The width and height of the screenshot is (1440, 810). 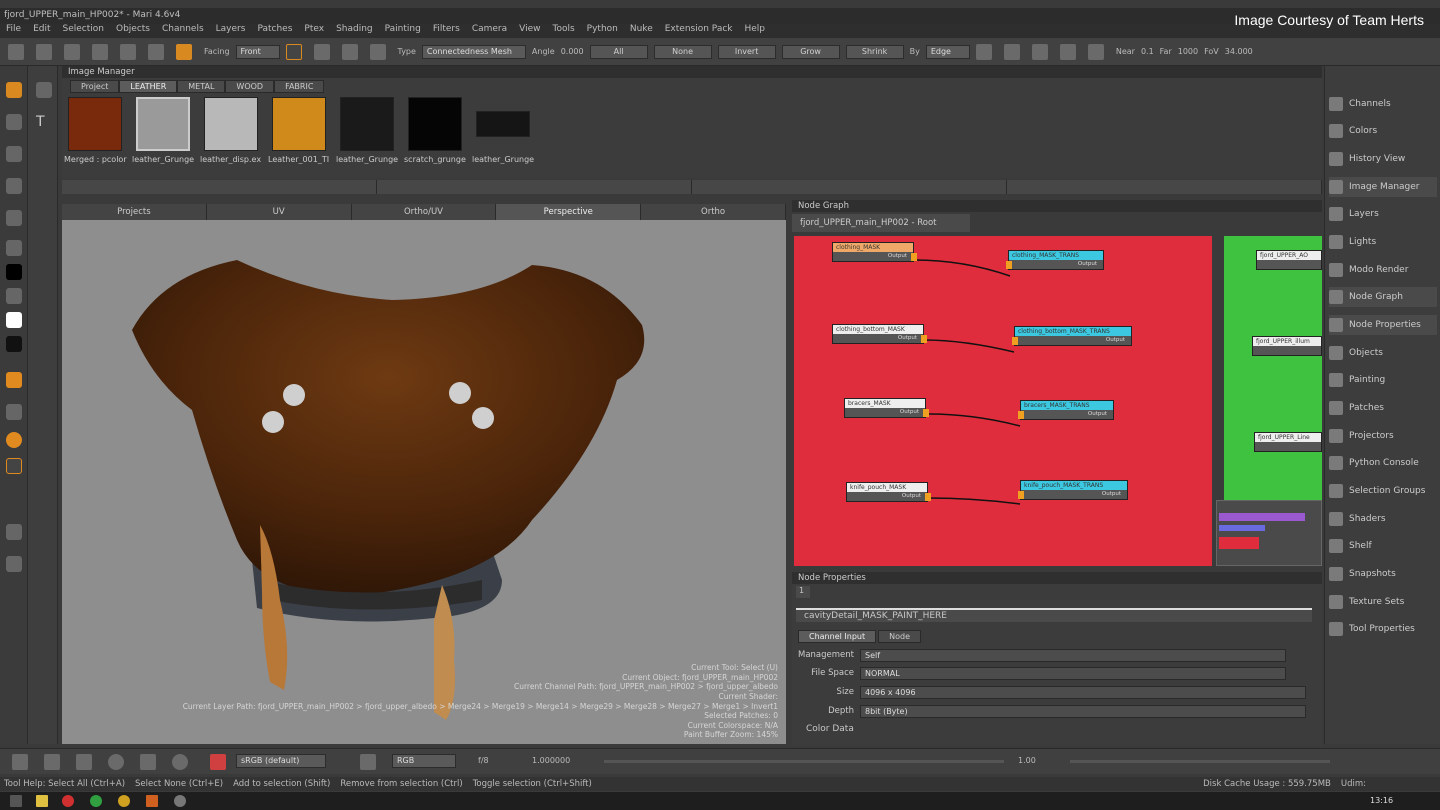 I want to click on tab-wood: WOOD, so click(x=250, y=86).